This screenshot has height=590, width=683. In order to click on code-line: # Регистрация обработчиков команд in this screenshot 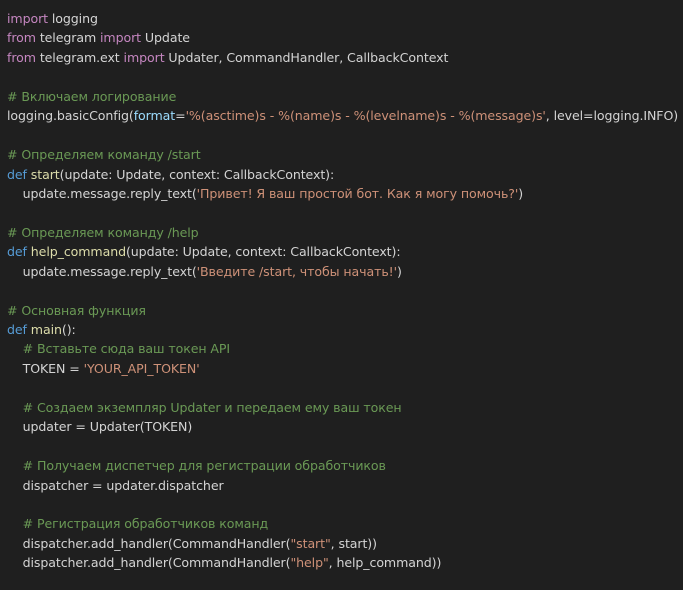, I will do `click(345, 523)`.